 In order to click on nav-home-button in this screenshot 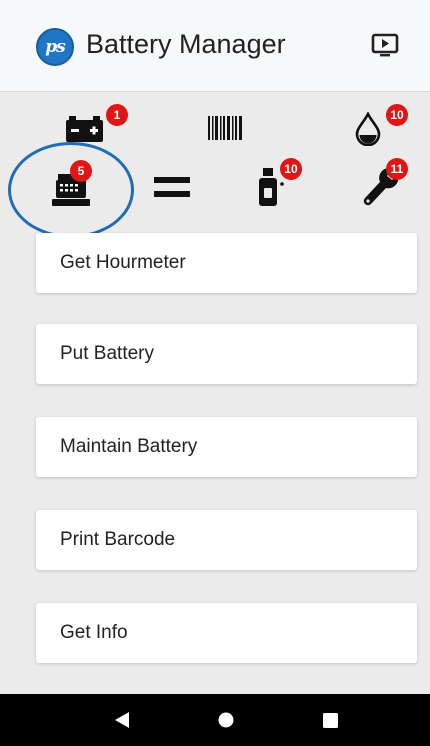, I will do `click(226, 720)`.